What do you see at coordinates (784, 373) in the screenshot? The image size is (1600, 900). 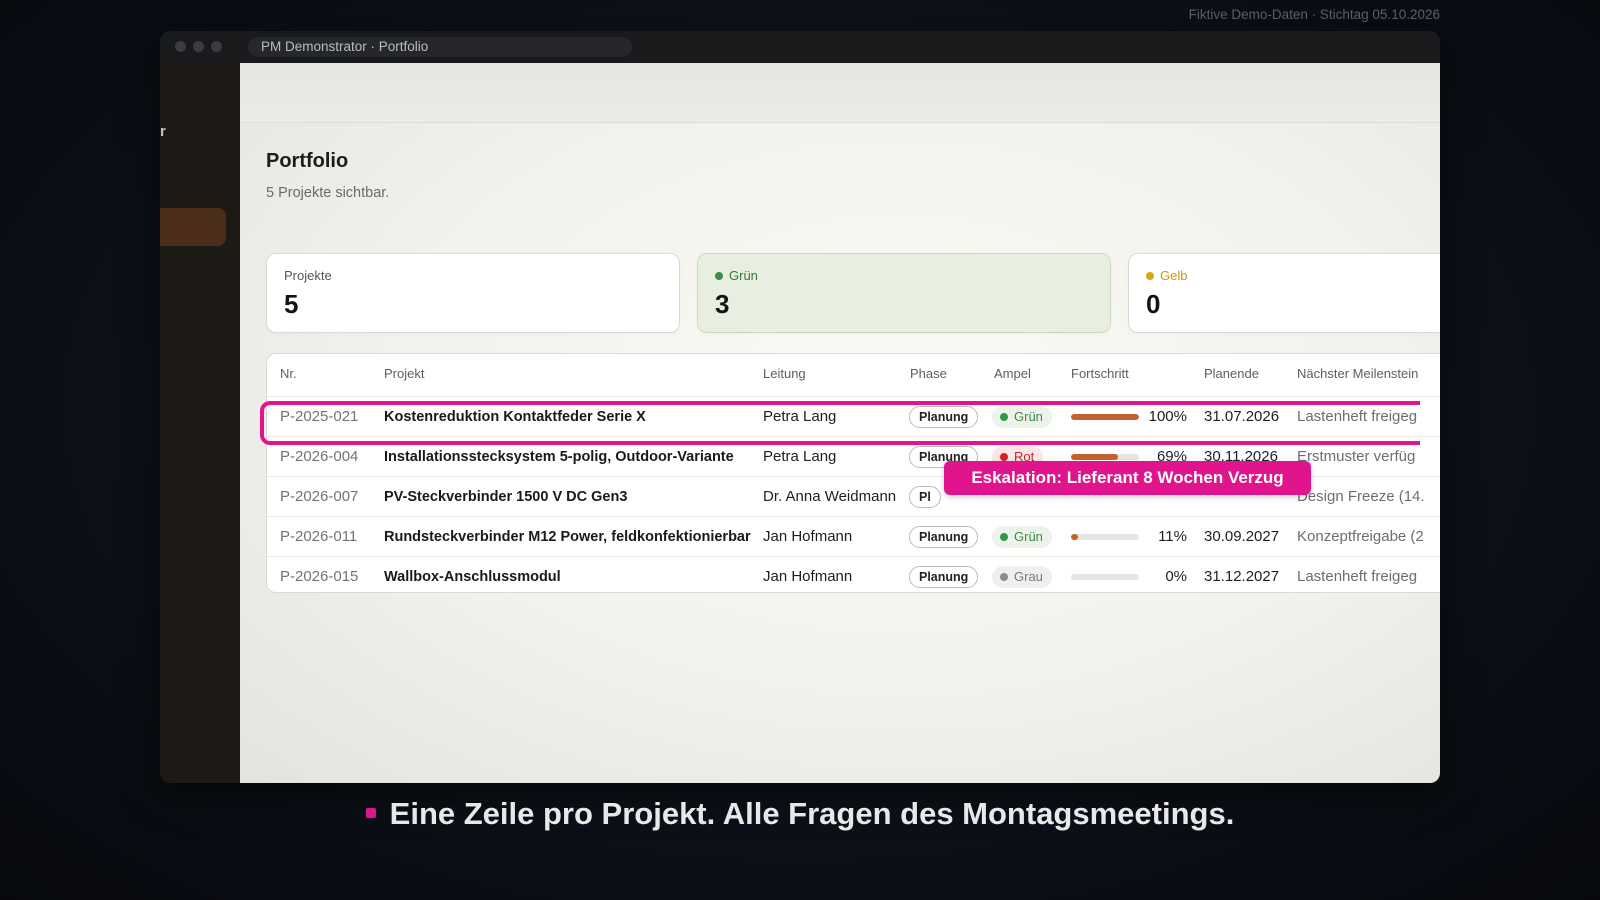 I see `column-header-leitung: Leitung` at bounding box center [784, 373].